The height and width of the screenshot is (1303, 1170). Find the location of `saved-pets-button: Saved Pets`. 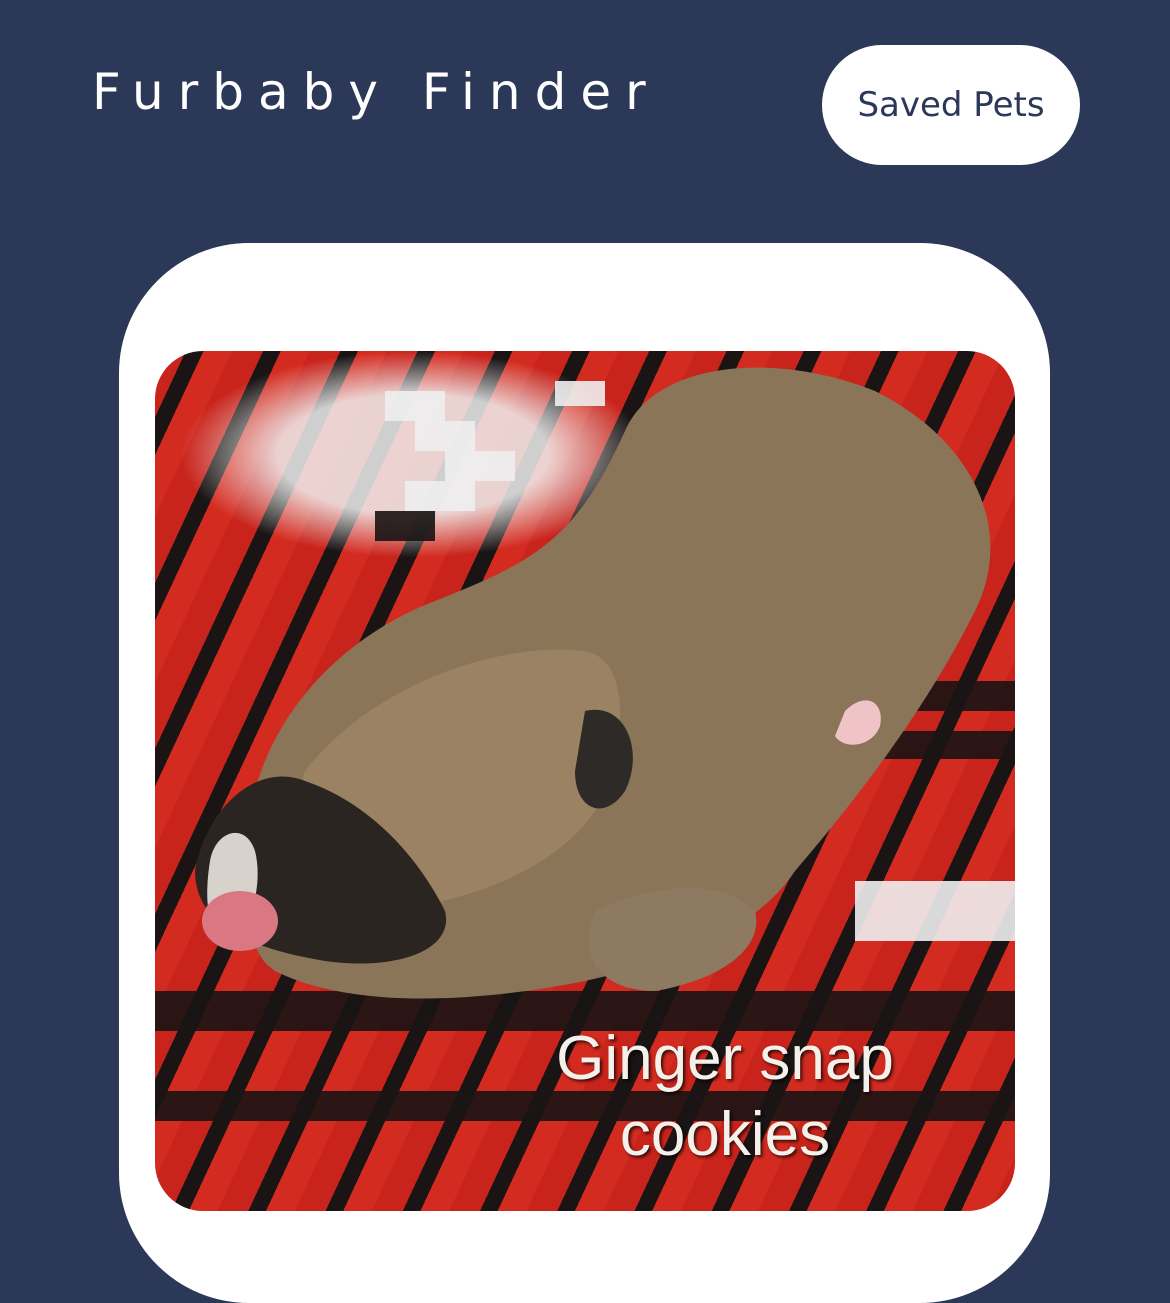

saved-pets-button: Saved Pets is located at coordinates (951, 105).